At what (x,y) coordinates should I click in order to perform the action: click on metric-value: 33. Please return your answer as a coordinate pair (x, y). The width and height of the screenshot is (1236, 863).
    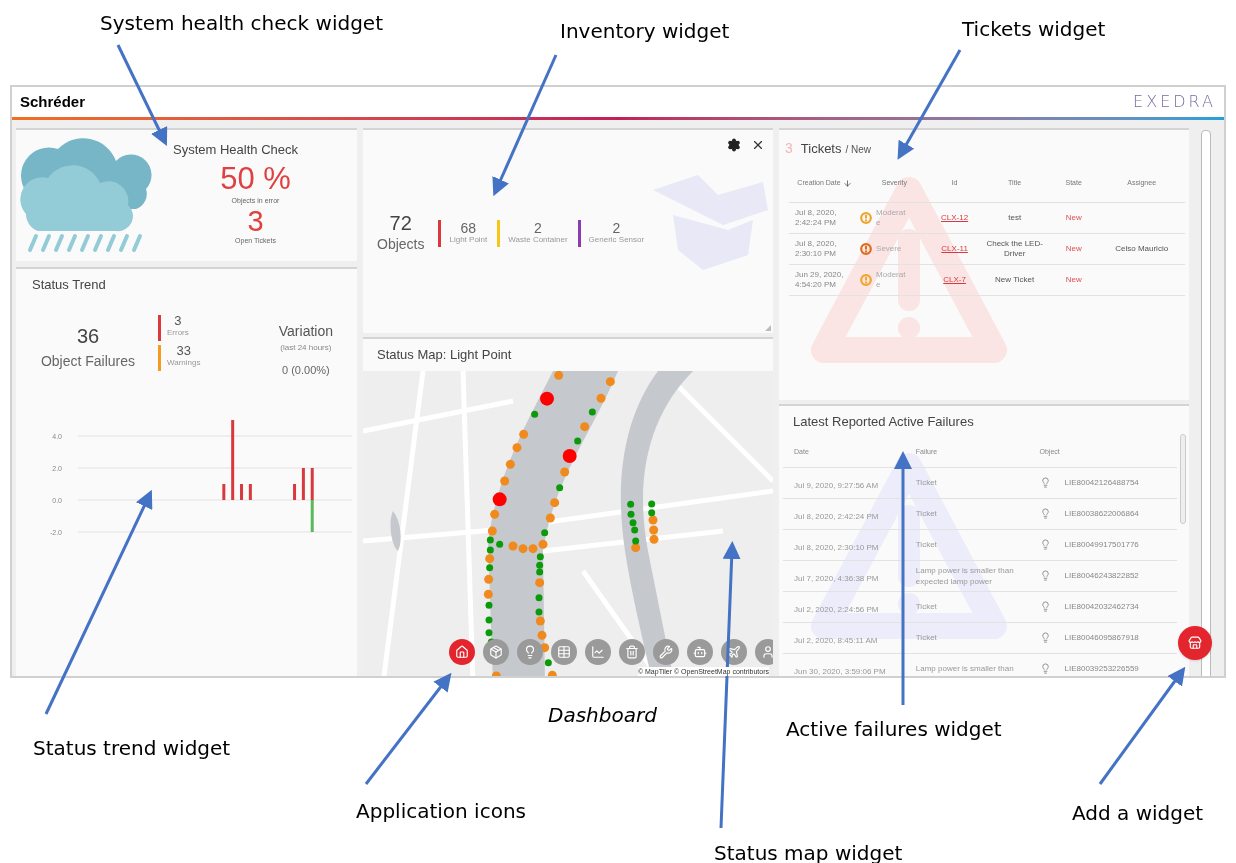
    Looking at the image, I should click on (183, 350).